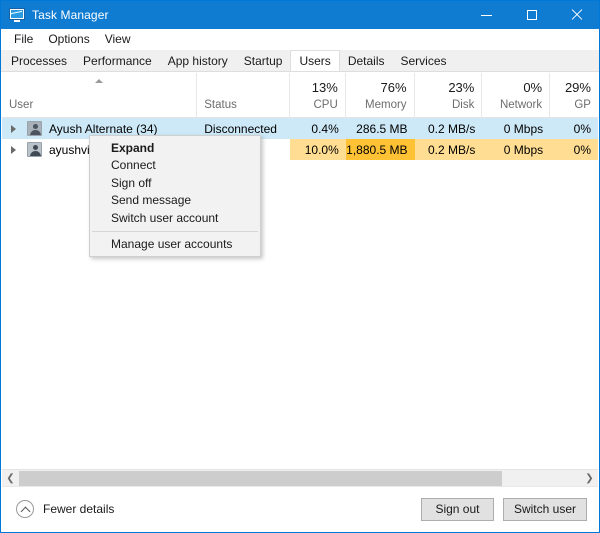 Image resolution: width=600 pixels, height=533 pixels. What do you see at coordinates (175, 245) in the screenshot?
I see `context-menu-item-manage-user-accounts: Manage user accounts` at bounding box center [175, 245].